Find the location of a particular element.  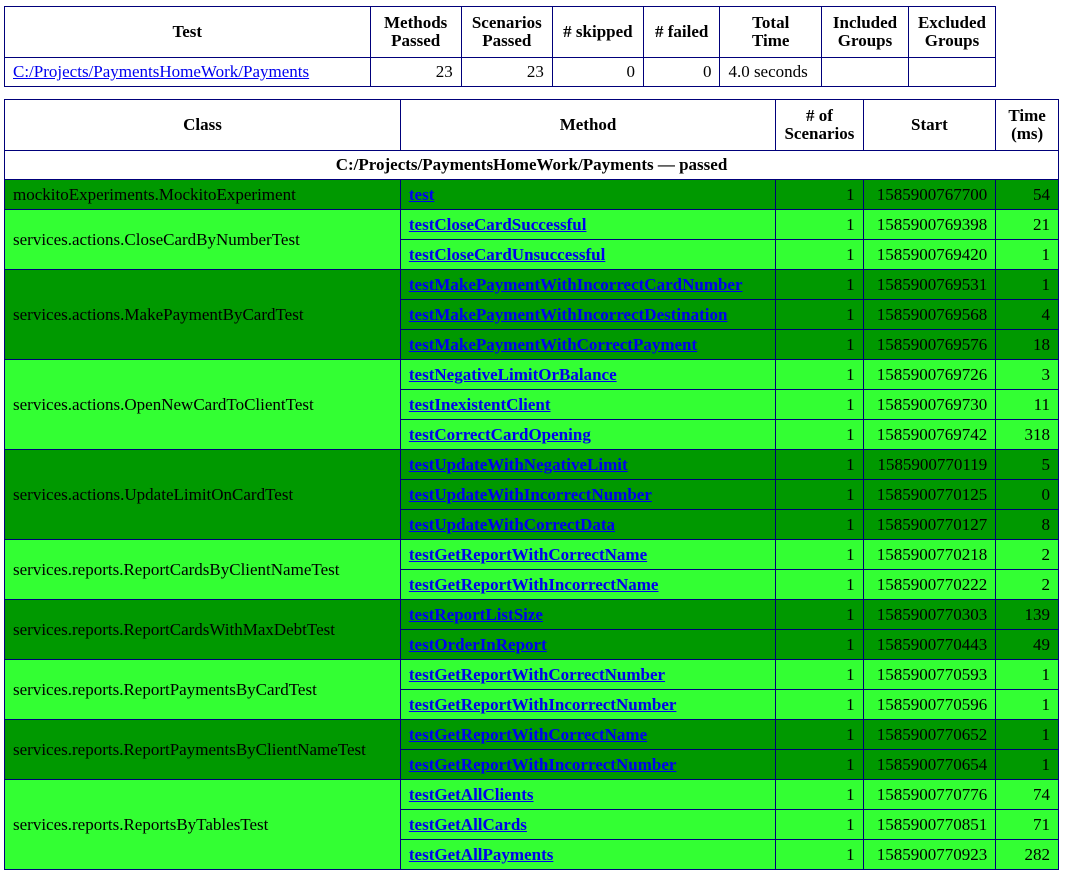

start-cell: 1585900769531 is located at coordinates (929, 284).